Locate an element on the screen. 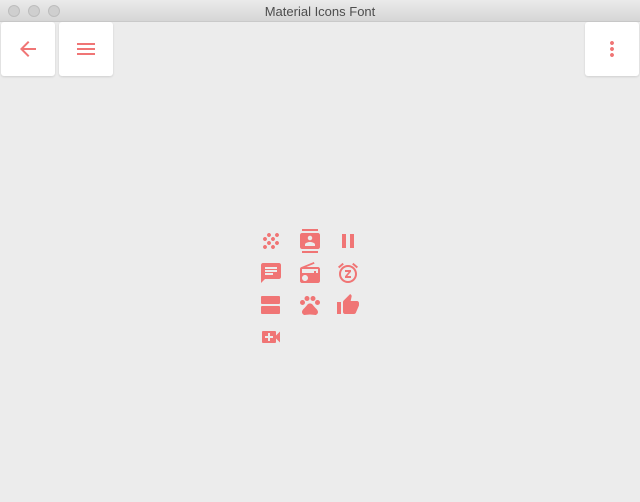 Image resolution: width=640 pixels, height=502 pixels. view-agenda-icon is located at coordinates (270, 305).